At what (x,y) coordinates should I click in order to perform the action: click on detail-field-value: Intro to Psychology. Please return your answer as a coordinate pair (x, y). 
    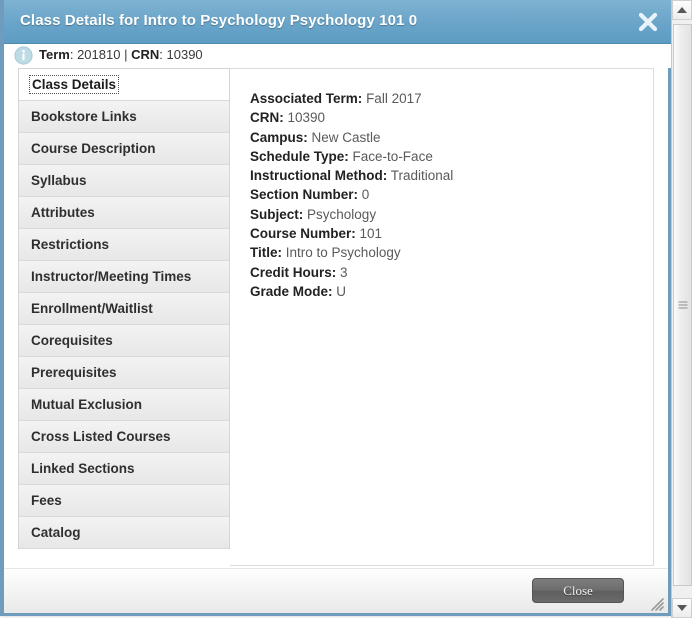
    Looking at the image, I should click on (343, 253).